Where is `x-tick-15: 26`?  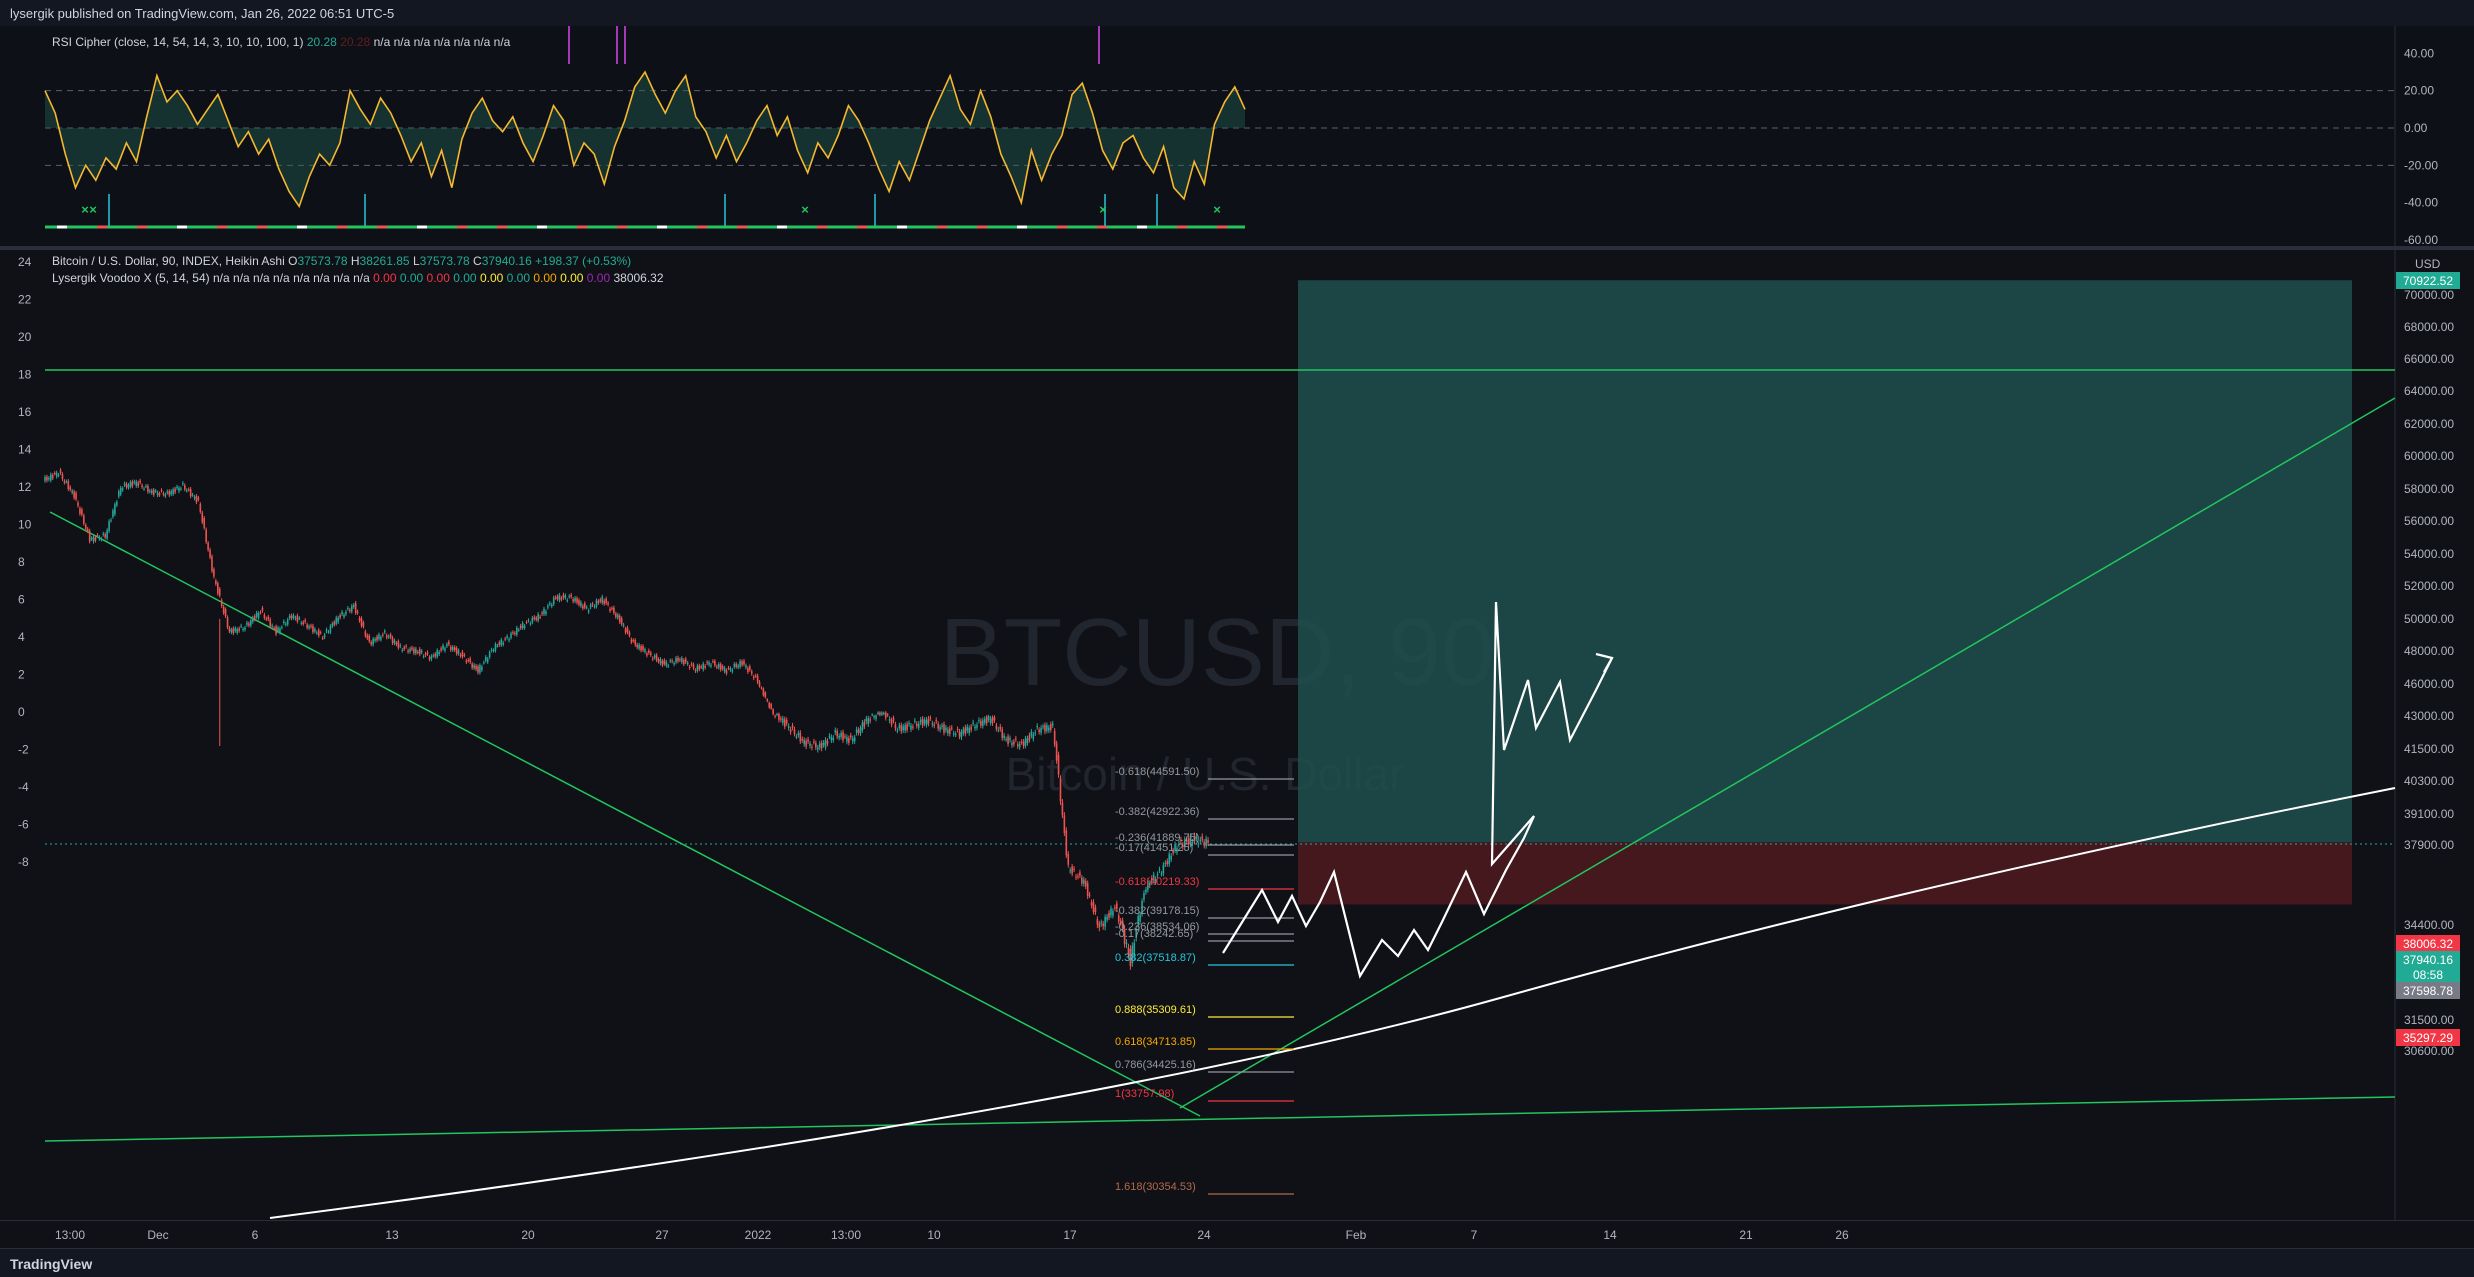 x-tick-15: 26 is located at coordinates (1842, 1235).